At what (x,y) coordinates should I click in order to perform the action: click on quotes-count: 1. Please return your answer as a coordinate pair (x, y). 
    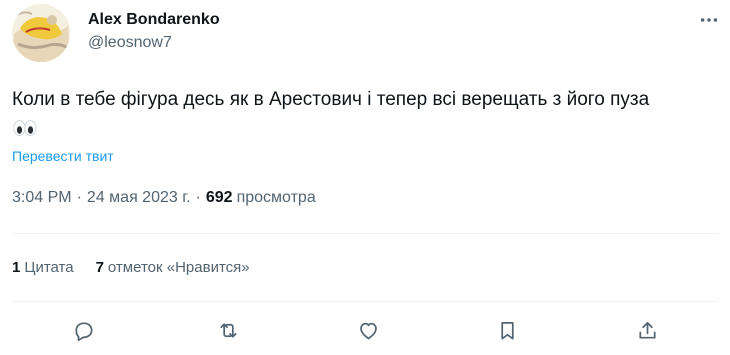
    Looking at the image, I should click on (16, 267).